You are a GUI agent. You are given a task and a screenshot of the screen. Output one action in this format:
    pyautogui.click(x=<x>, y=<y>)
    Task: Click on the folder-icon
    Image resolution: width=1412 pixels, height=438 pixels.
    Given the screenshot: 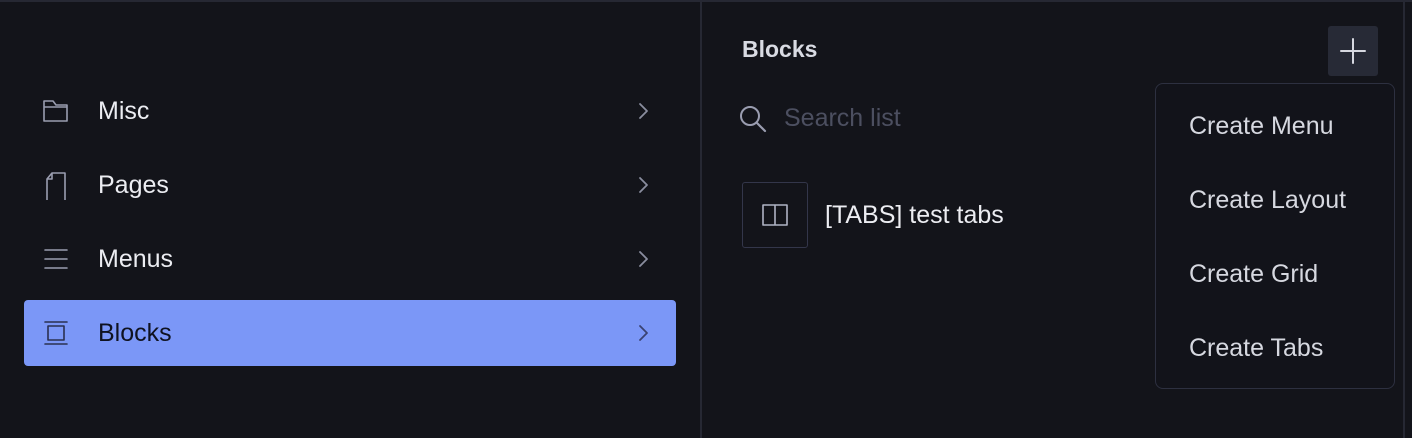 What is the action you would take?
    pyautogui.click(x=55, y=111)
    